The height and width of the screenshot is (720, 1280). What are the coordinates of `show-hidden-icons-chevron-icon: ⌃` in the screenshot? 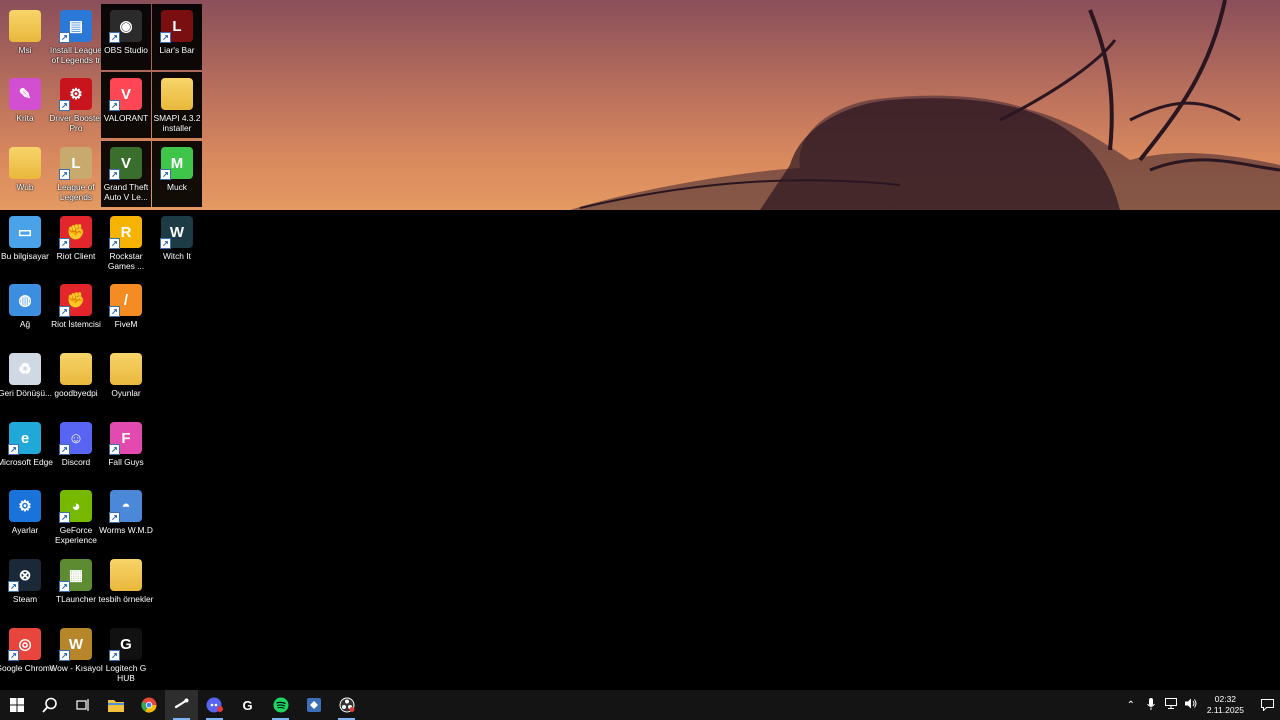 It's located at (1131, 705).